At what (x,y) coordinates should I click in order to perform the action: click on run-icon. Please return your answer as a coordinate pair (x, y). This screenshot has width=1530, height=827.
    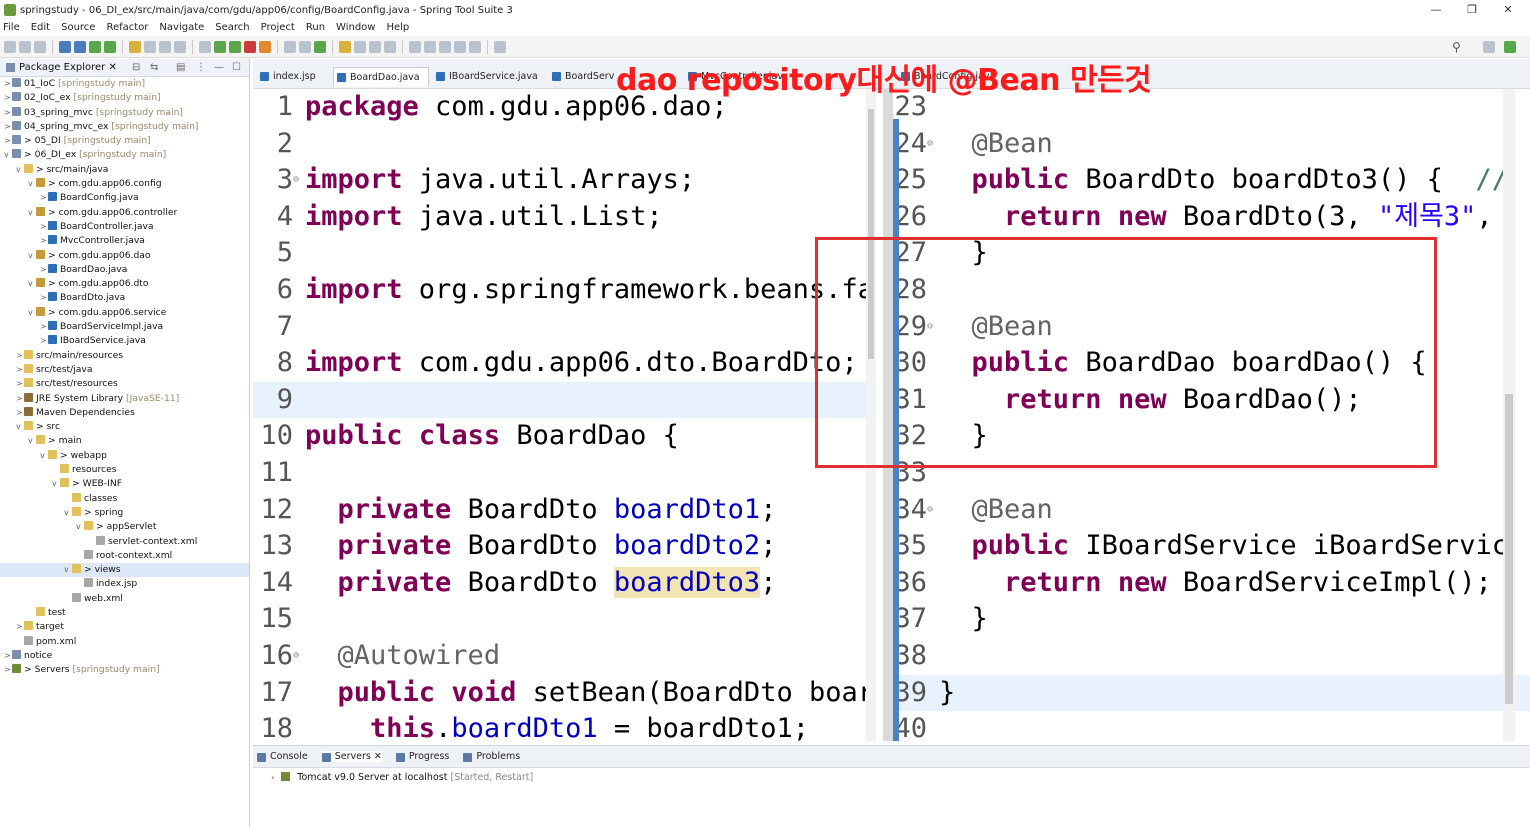
    Looking at the image, I should click on (220, 46).